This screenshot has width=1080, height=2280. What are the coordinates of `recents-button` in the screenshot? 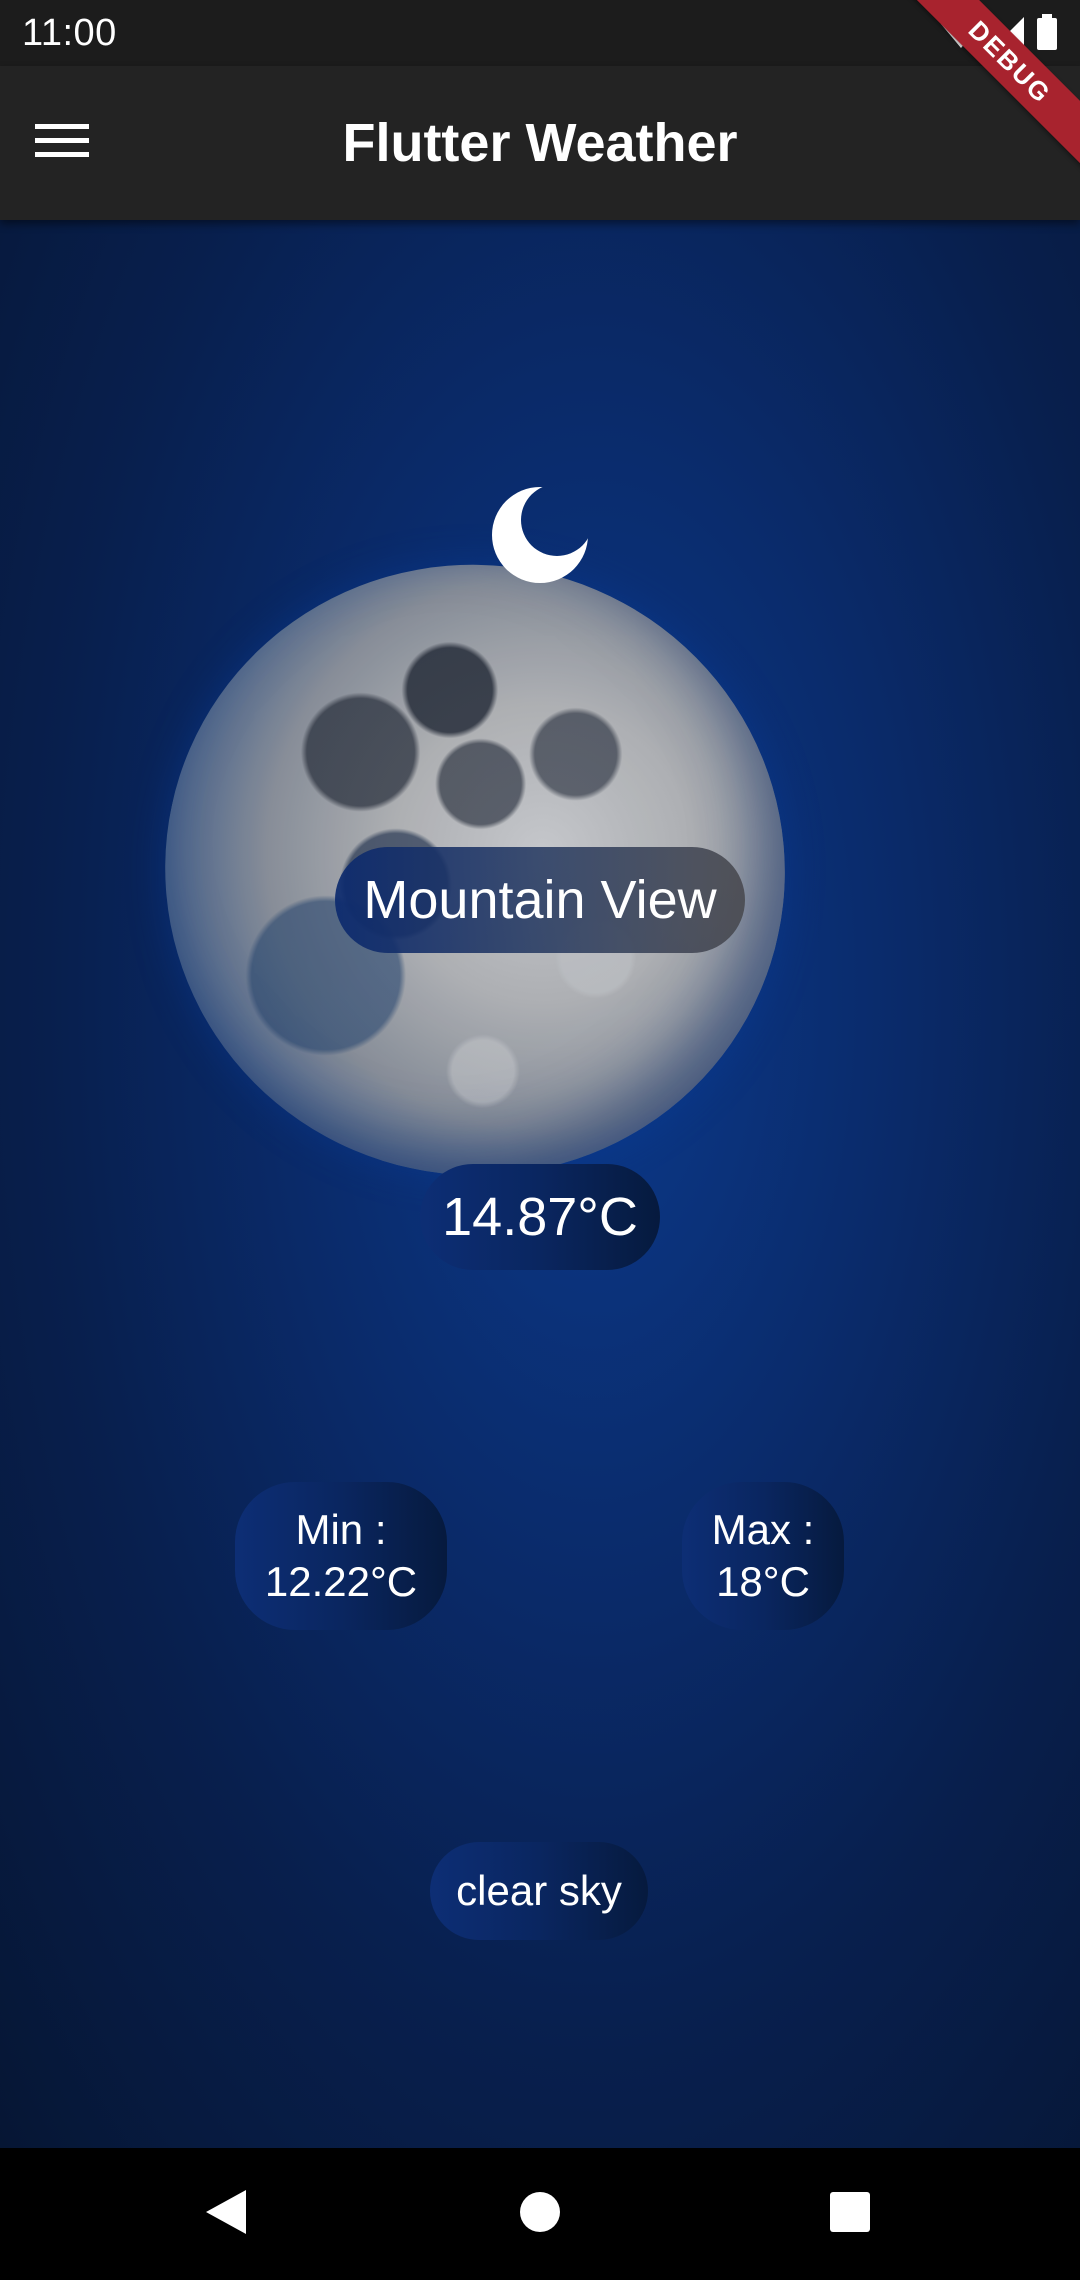 It's located at (850, 2214).